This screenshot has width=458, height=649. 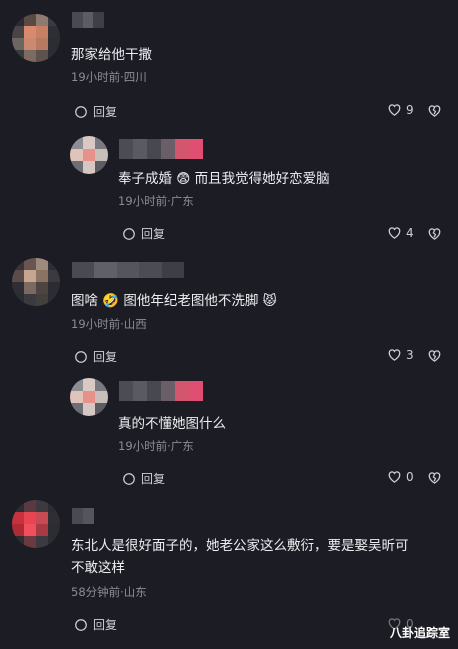 What do you see at coordinates (400, 476) in the screenshot?
I see `like-button: 0` at bounding box center [400, 476].